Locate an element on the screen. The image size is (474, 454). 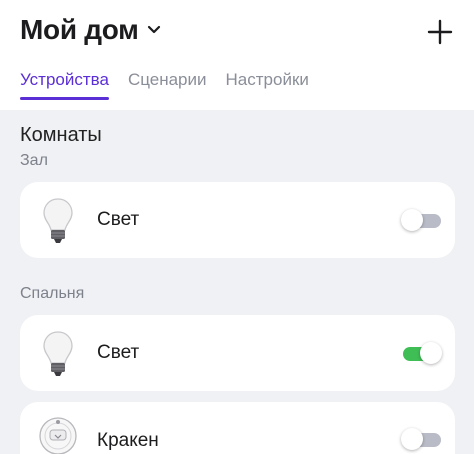
chevron-down-icon is located at coordinates (153, 29).